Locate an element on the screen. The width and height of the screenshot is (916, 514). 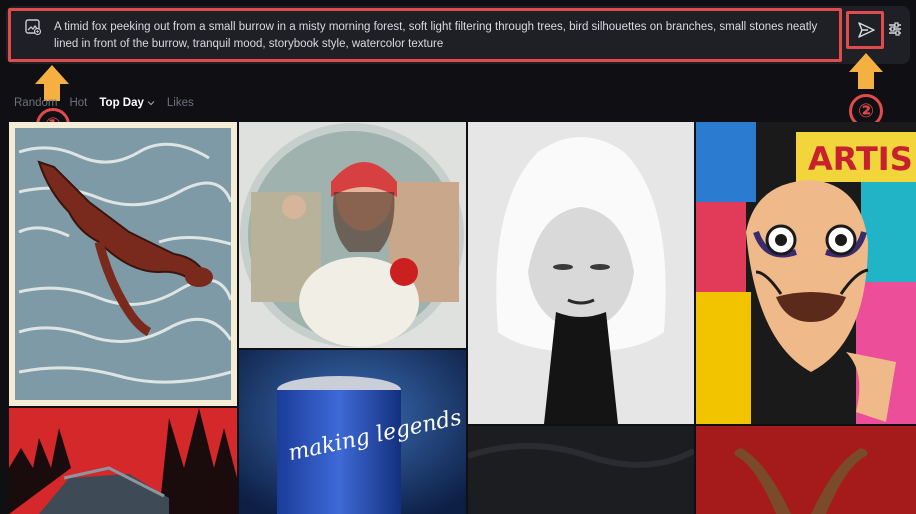
dog-swimming-image is located at coordinates (123, 264).